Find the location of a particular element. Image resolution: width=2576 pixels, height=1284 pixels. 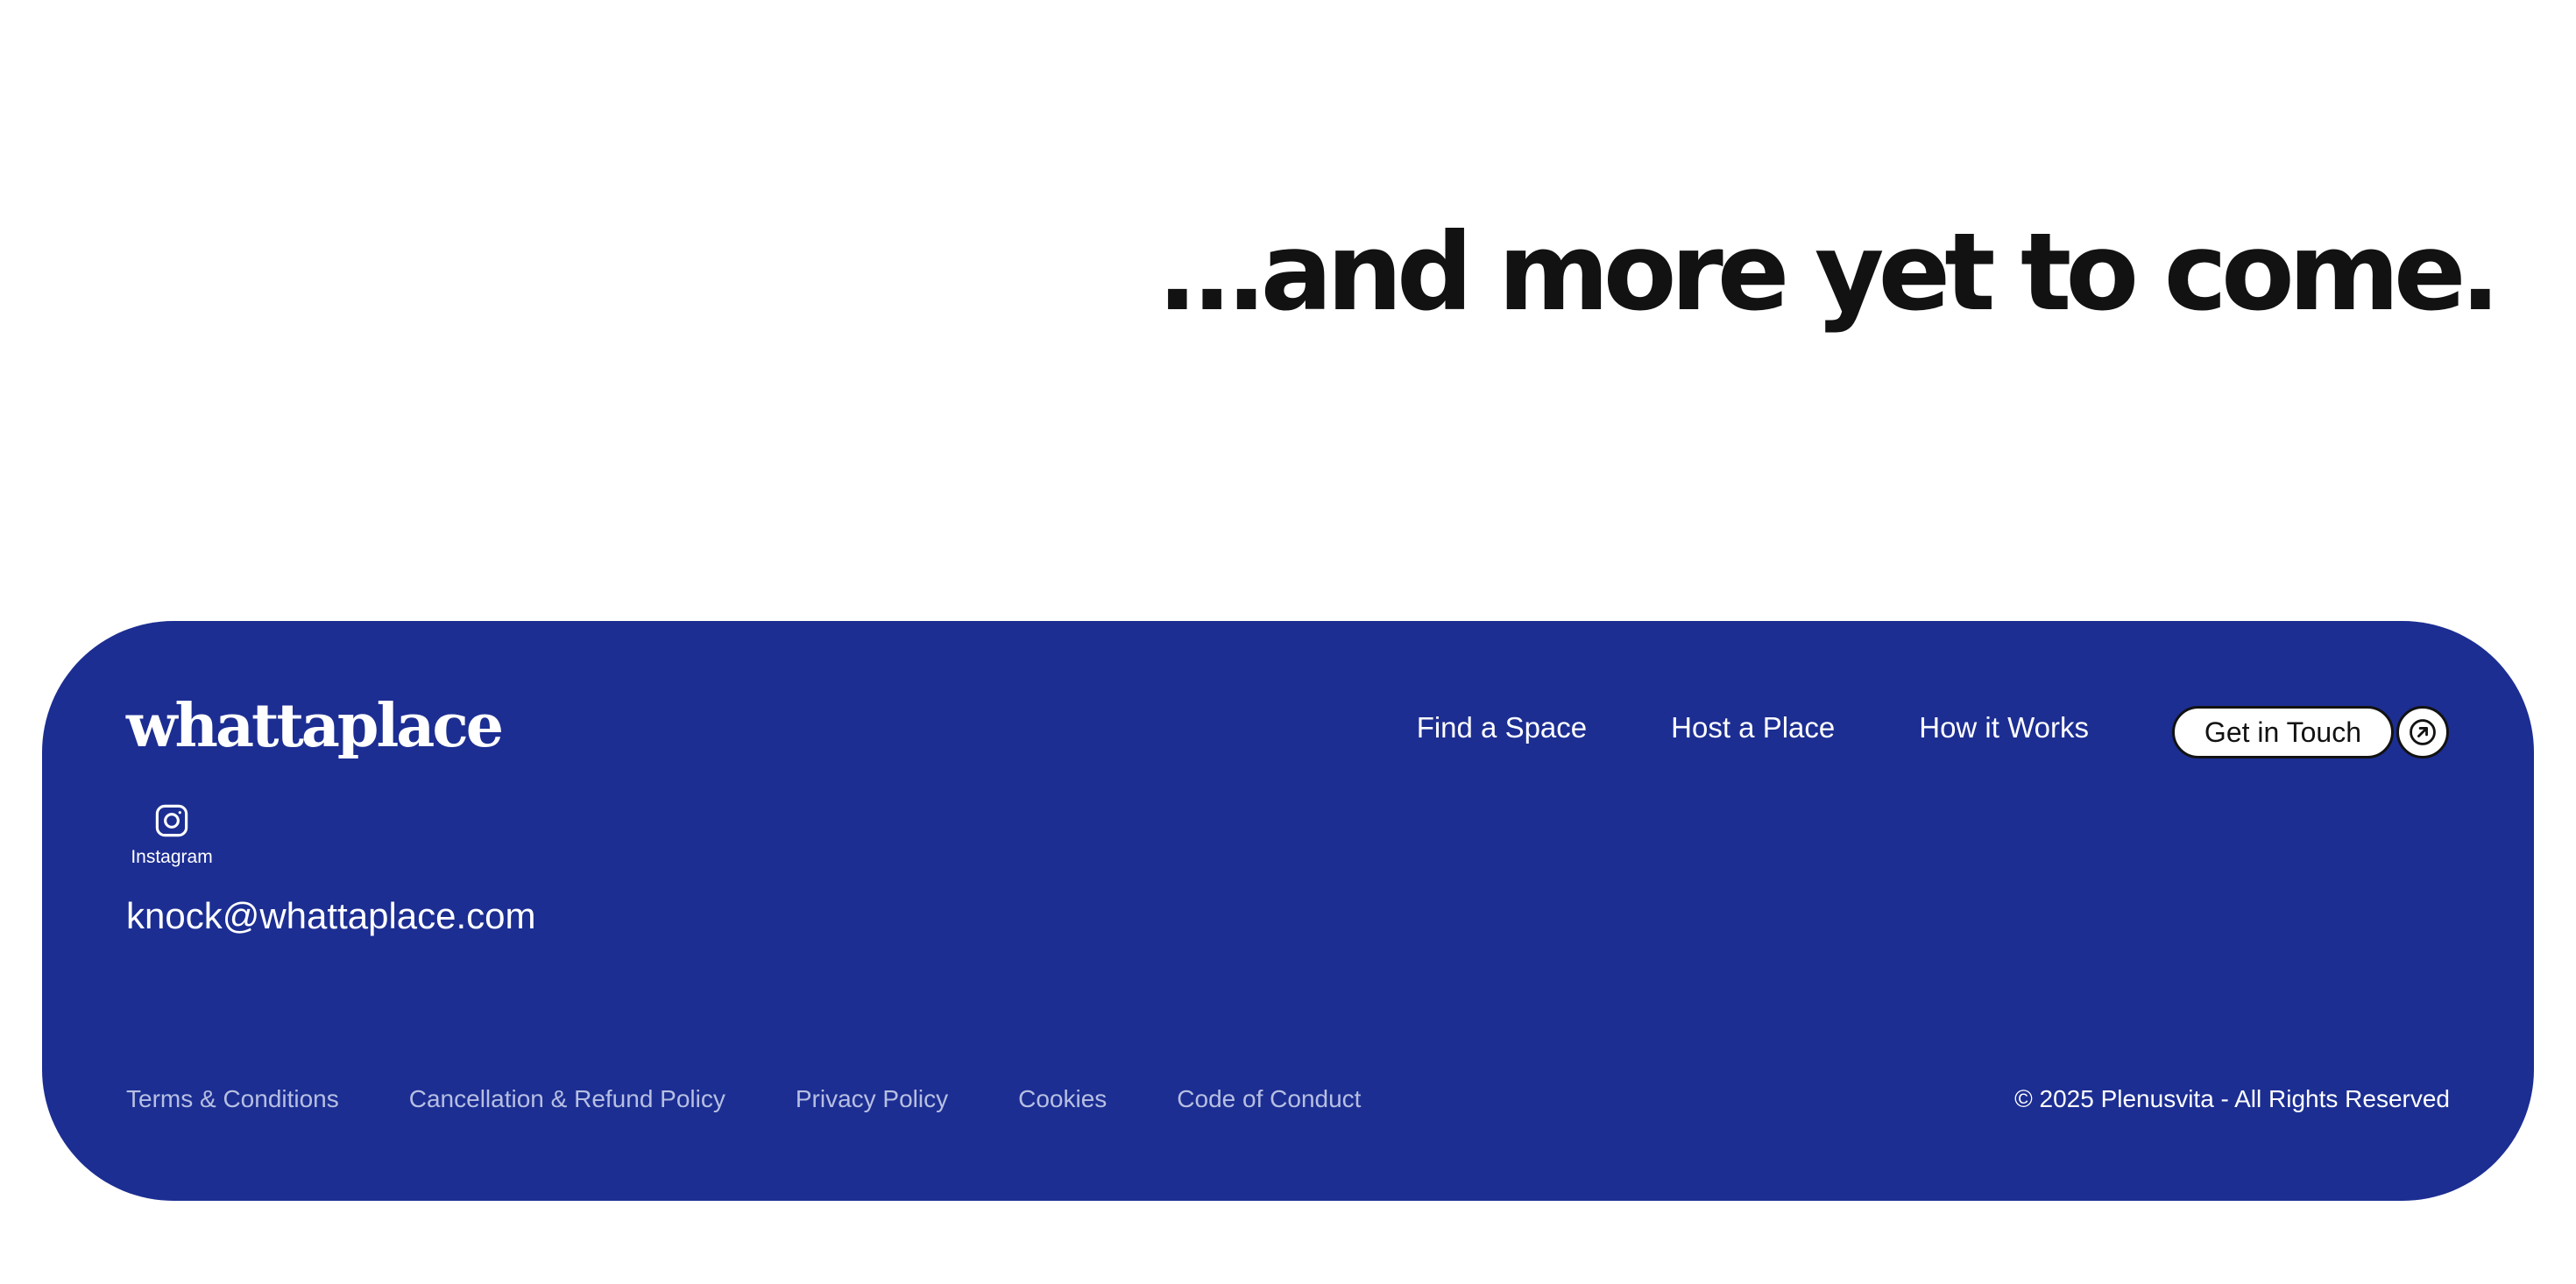

legal-link-cancellation-refund: Cancellation & Refund Policy is located at coordinates (567, 1099).